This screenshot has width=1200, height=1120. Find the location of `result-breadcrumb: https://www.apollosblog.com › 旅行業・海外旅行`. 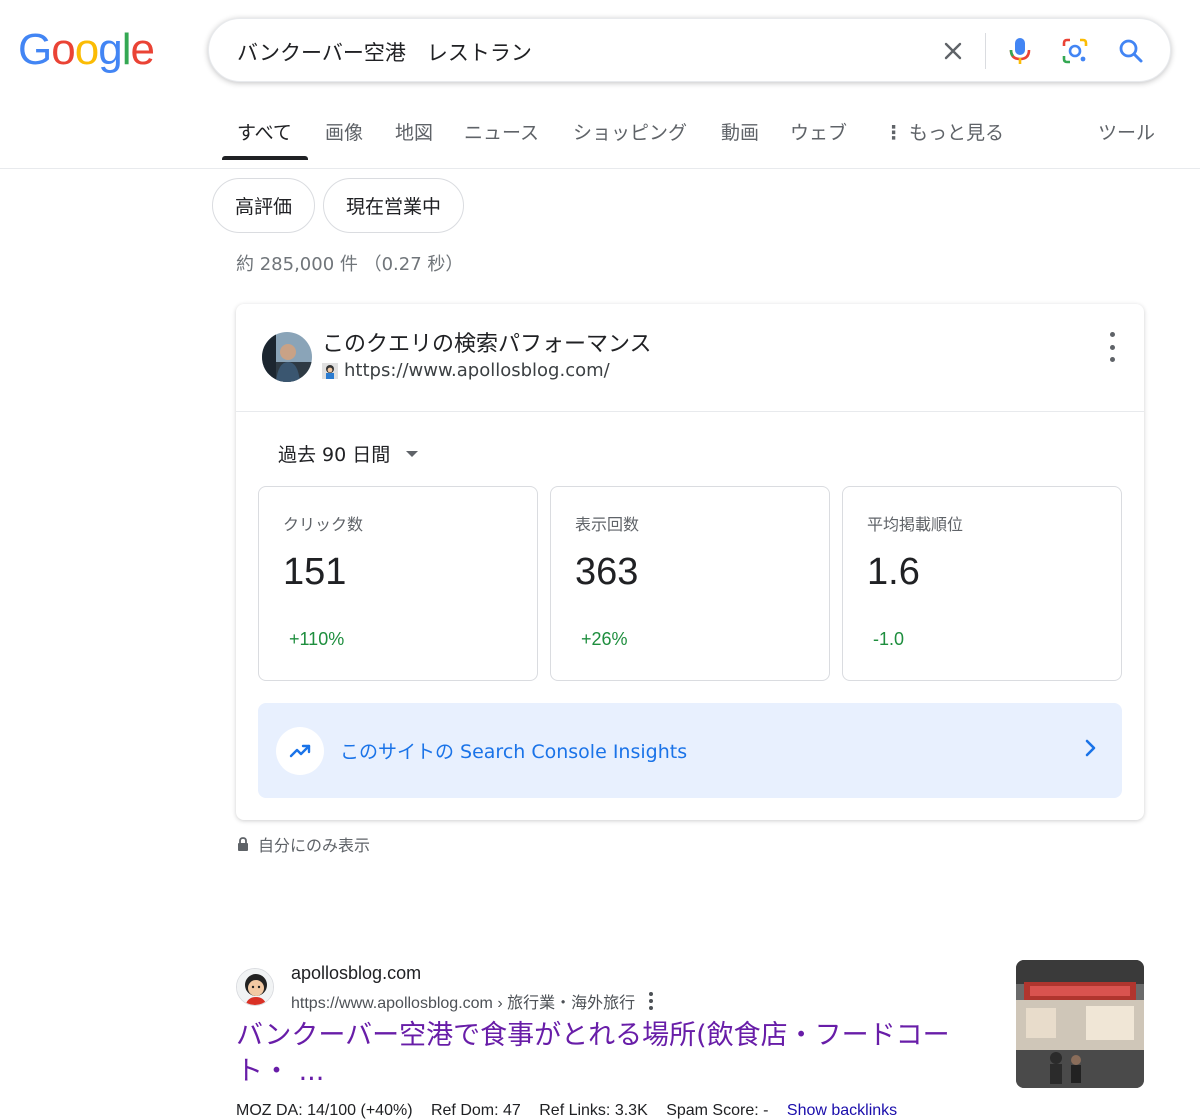

result-breadcrumb: https://www.apollosblog.com › 旅行業・海外旅行 is located at coordinates (472, 1001).